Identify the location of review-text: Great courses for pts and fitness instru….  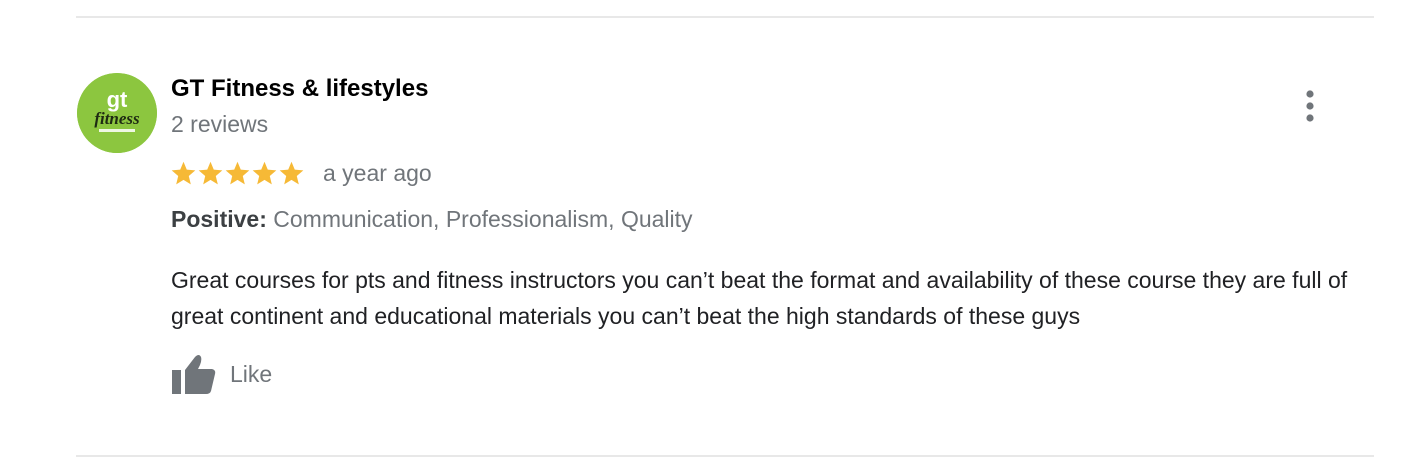
(759, 298).